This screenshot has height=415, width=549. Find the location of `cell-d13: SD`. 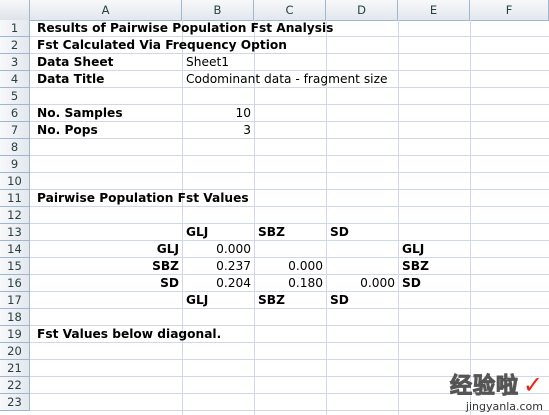

cell-d13: SD is located at coordinates (339, 232).